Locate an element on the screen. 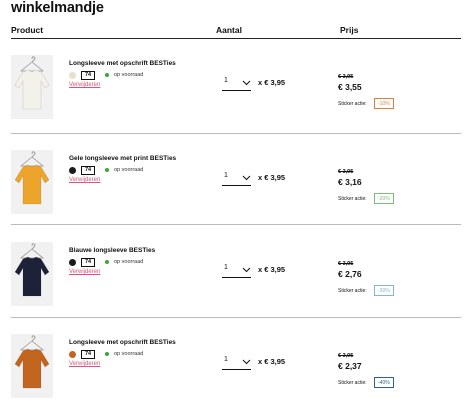 The image size is (475, 405). page-title: winkelmandje is located at coordinates (57, 8).